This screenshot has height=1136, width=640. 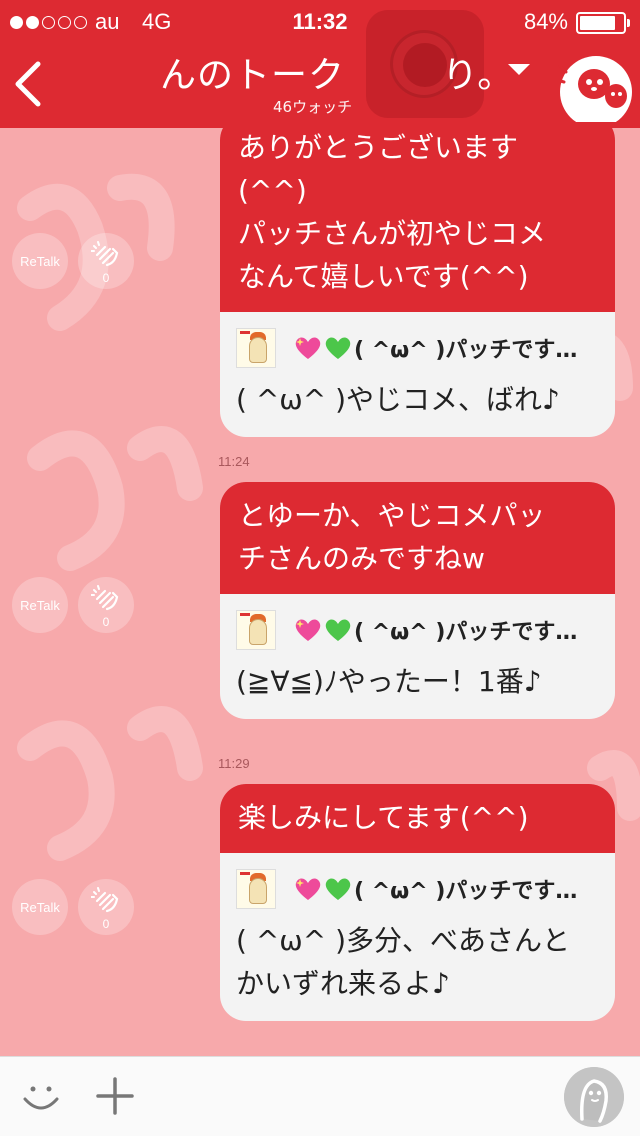 I want to click on battery-icon, so click(x=603, y=23).